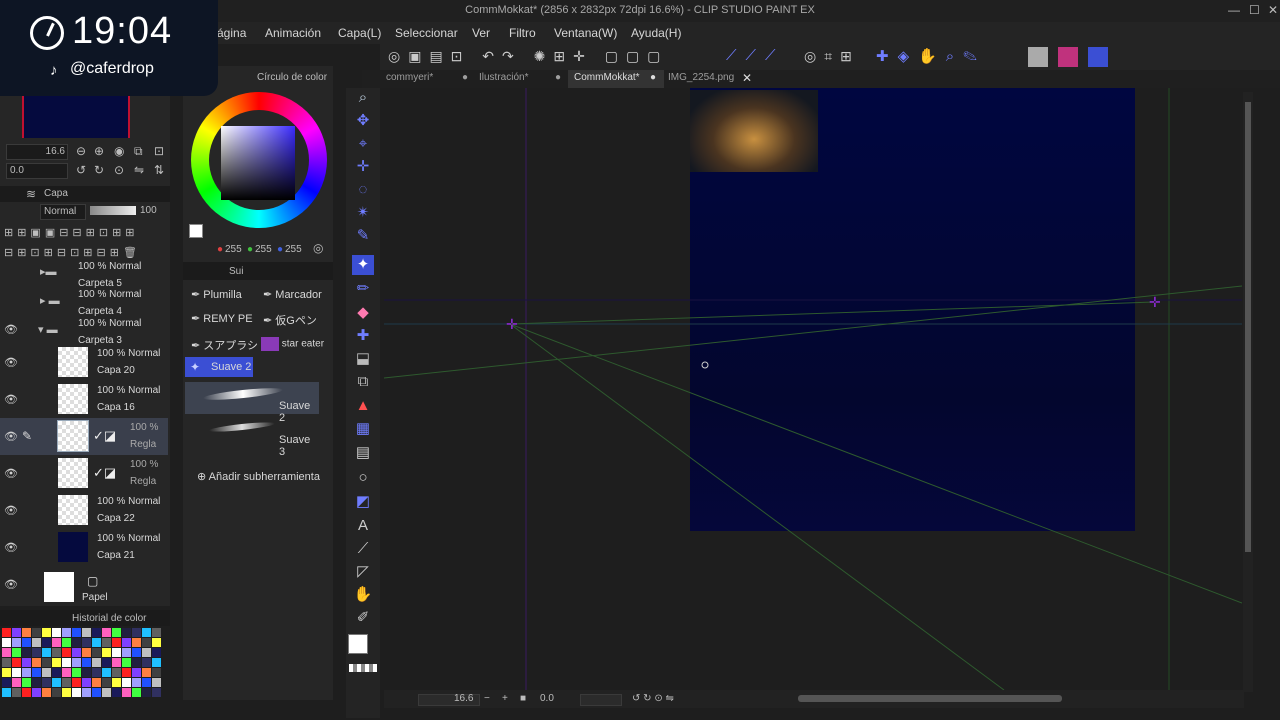 The height and width of the screenshot is (720, 1280). What do you see at coordinates (159, 151) in the screenshot?
I see `actual-size-icon: ⊡` at bounding box center [159, 151].